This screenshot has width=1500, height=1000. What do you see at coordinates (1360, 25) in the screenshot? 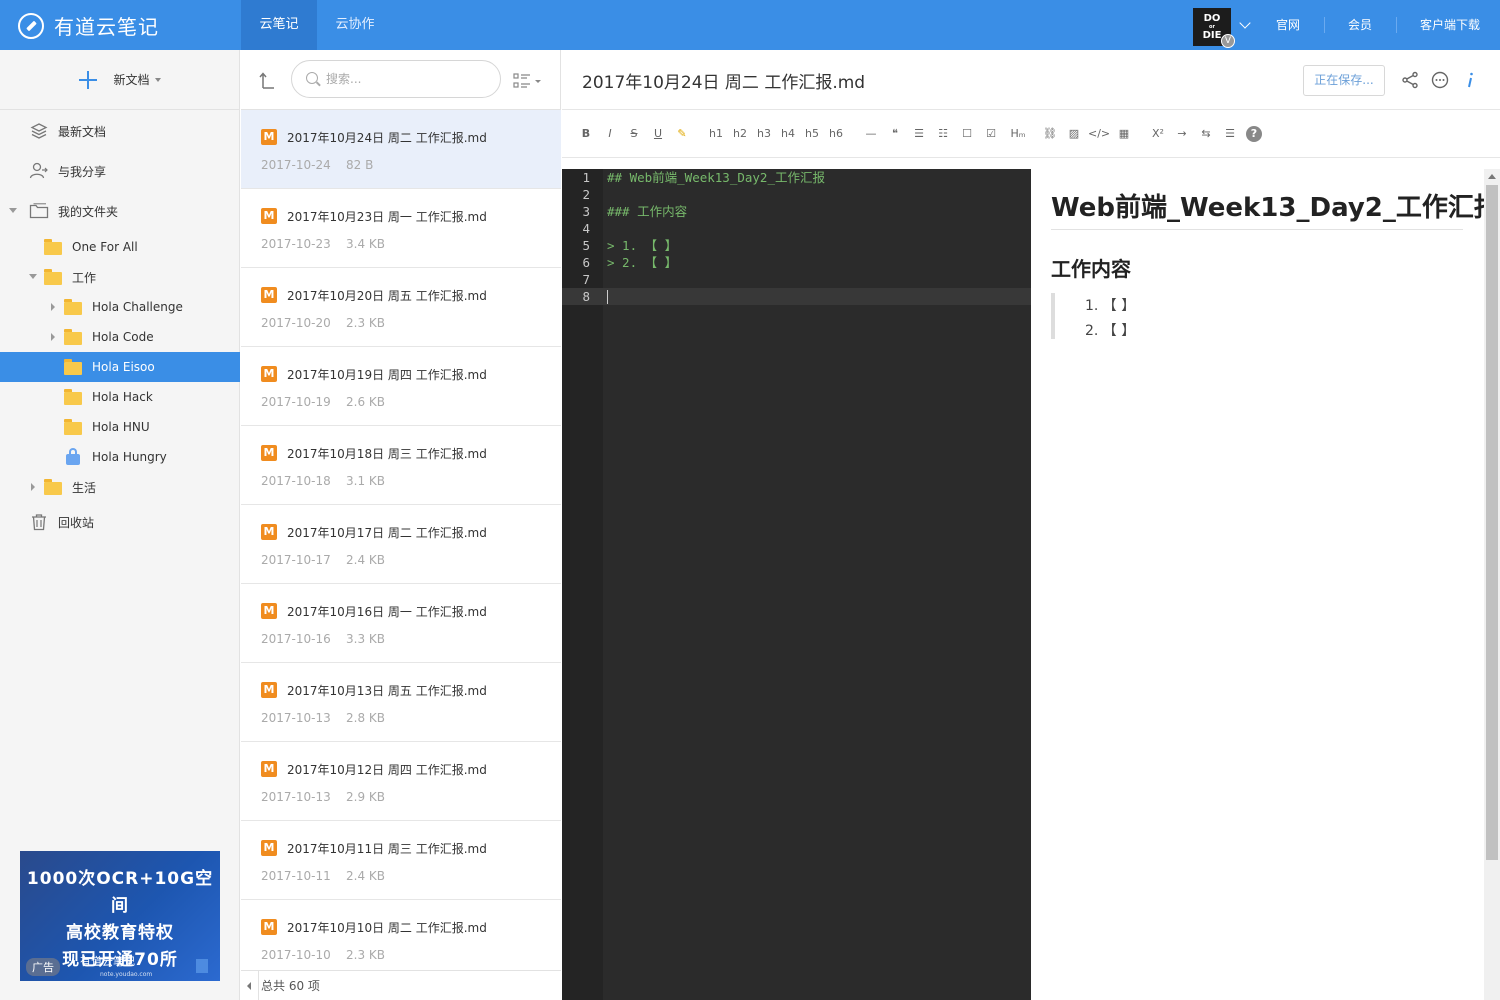
I see `link-membership: 会员` at bounding box center [1360, 25].